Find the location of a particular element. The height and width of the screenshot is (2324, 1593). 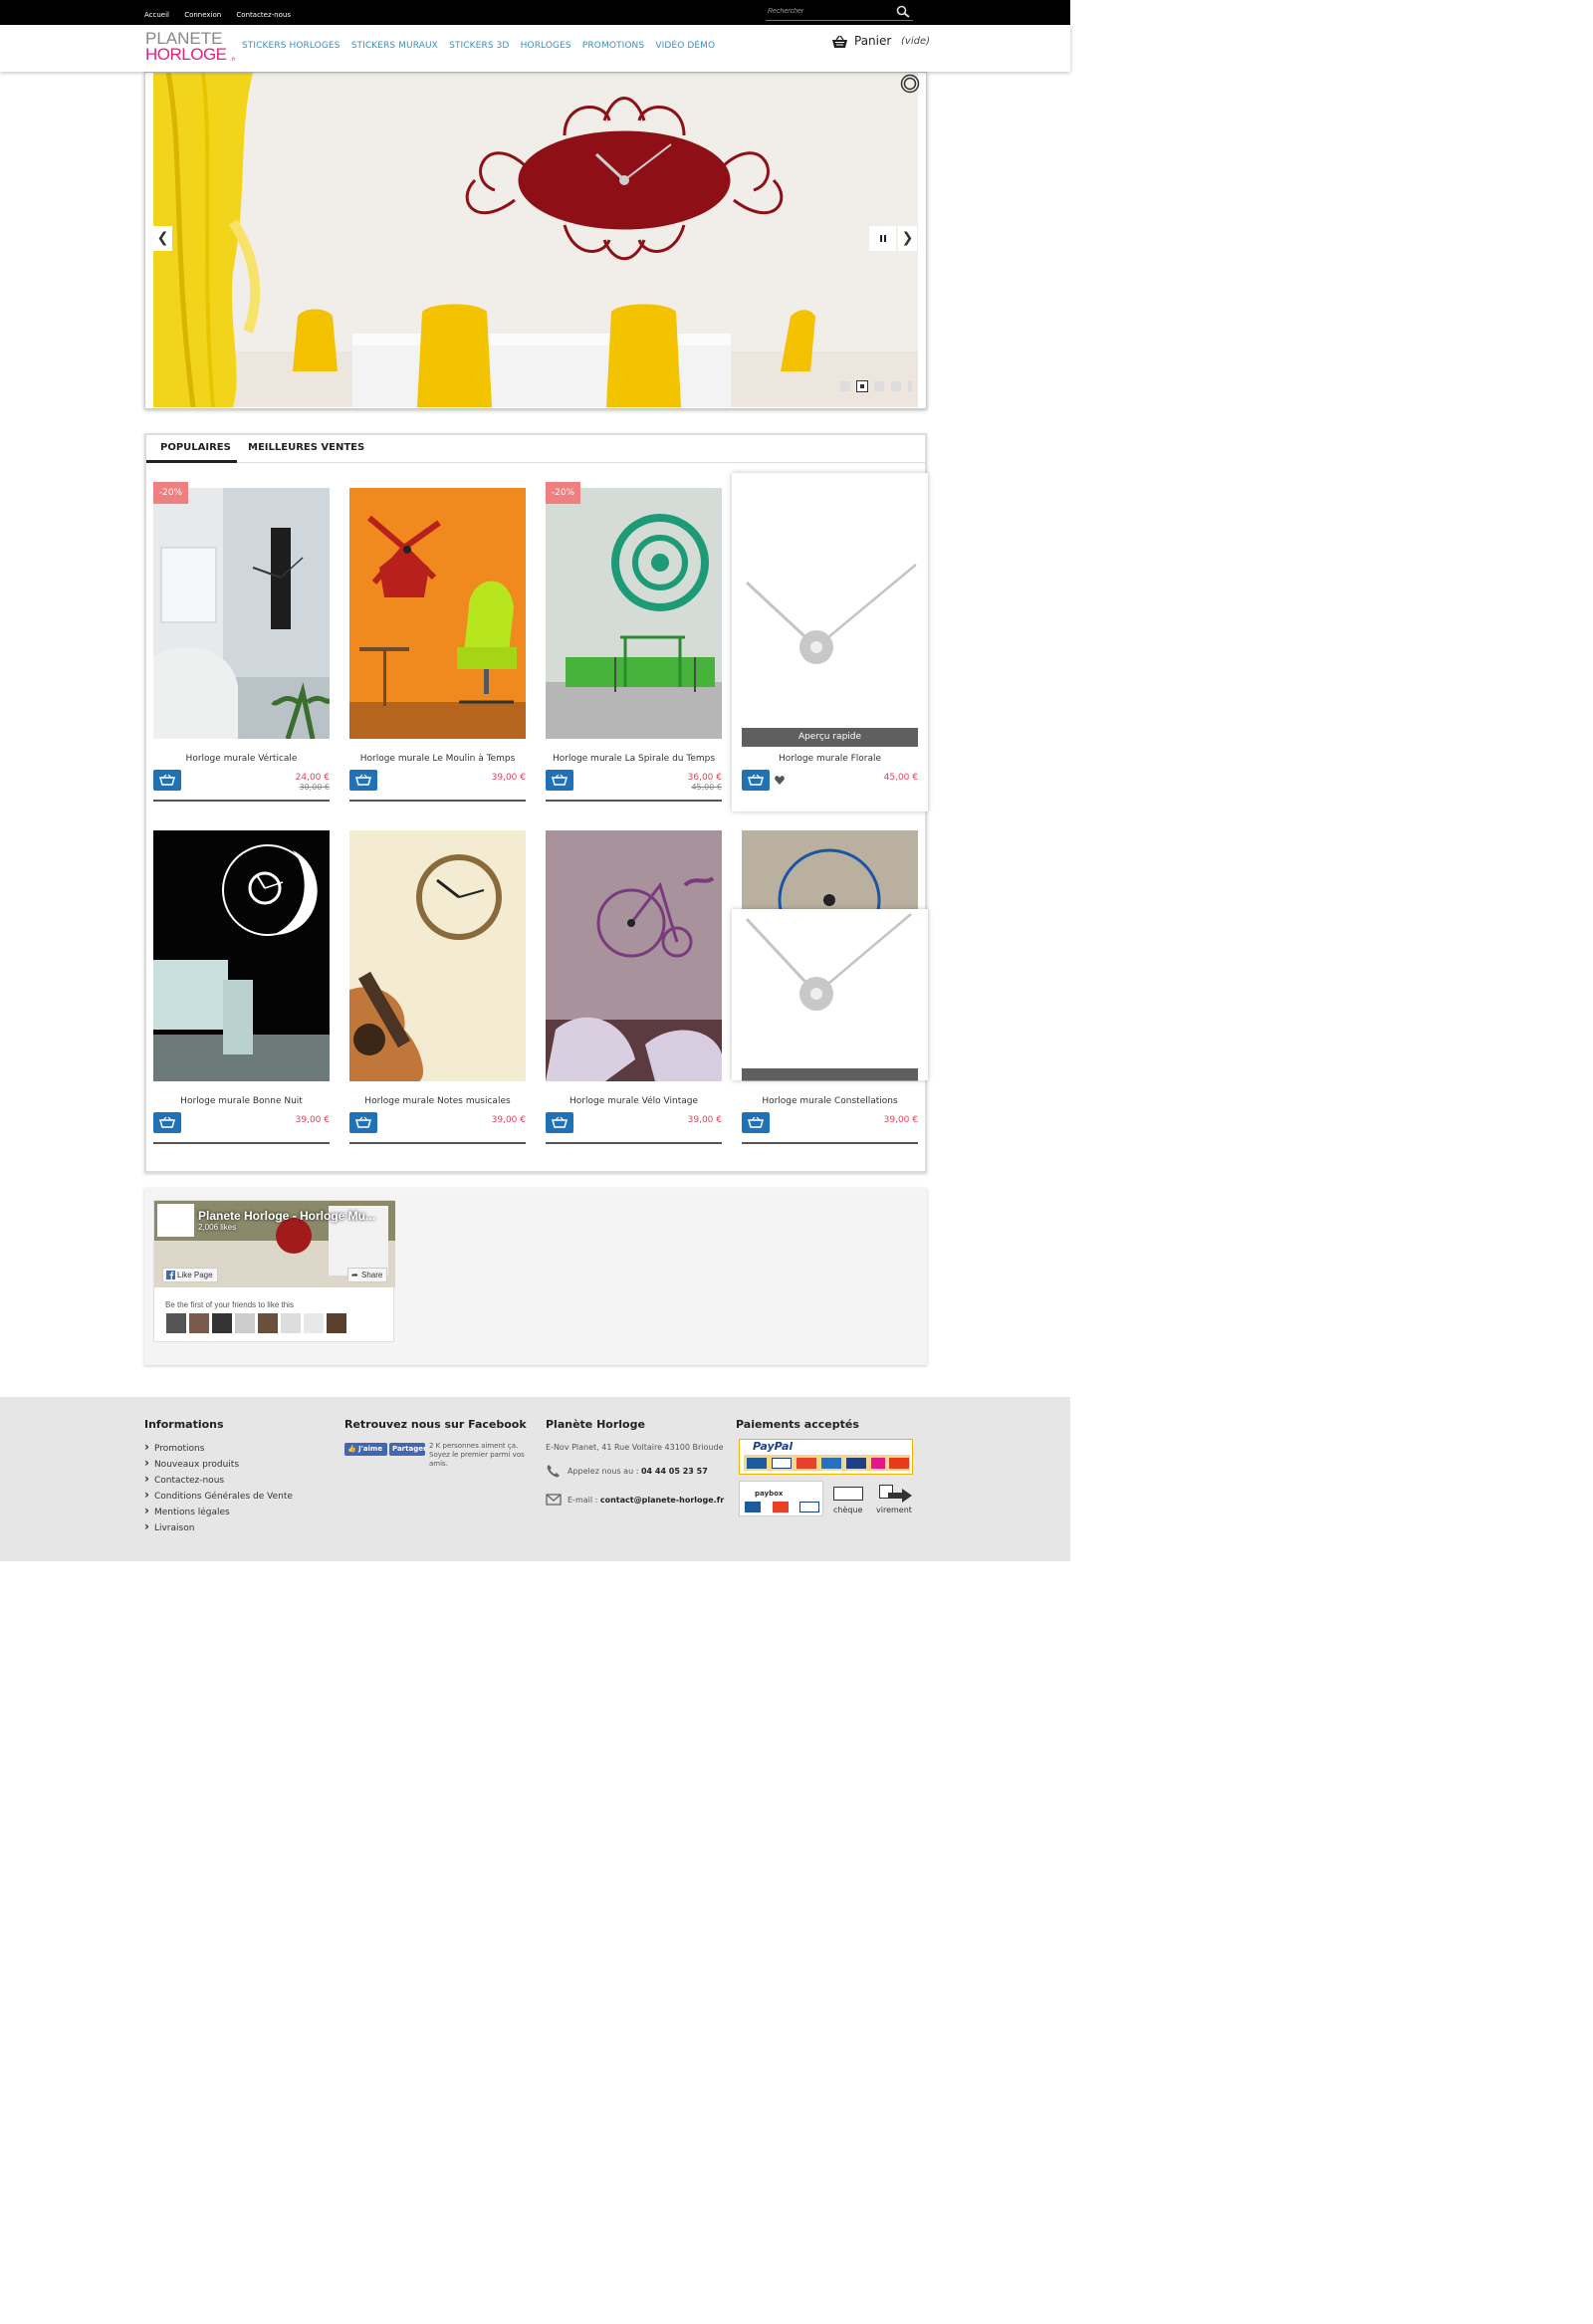

virement-logo: virement is located at coordinates (896, 1500).